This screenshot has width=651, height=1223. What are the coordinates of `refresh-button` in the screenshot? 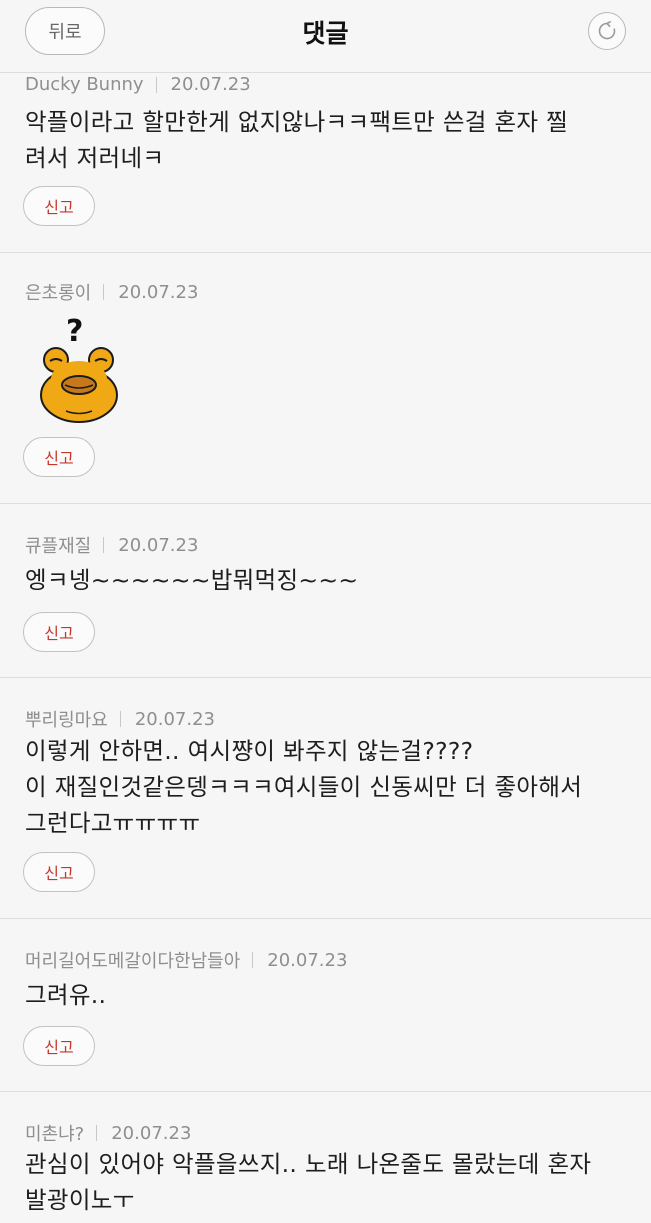 It's located at (607, 31).